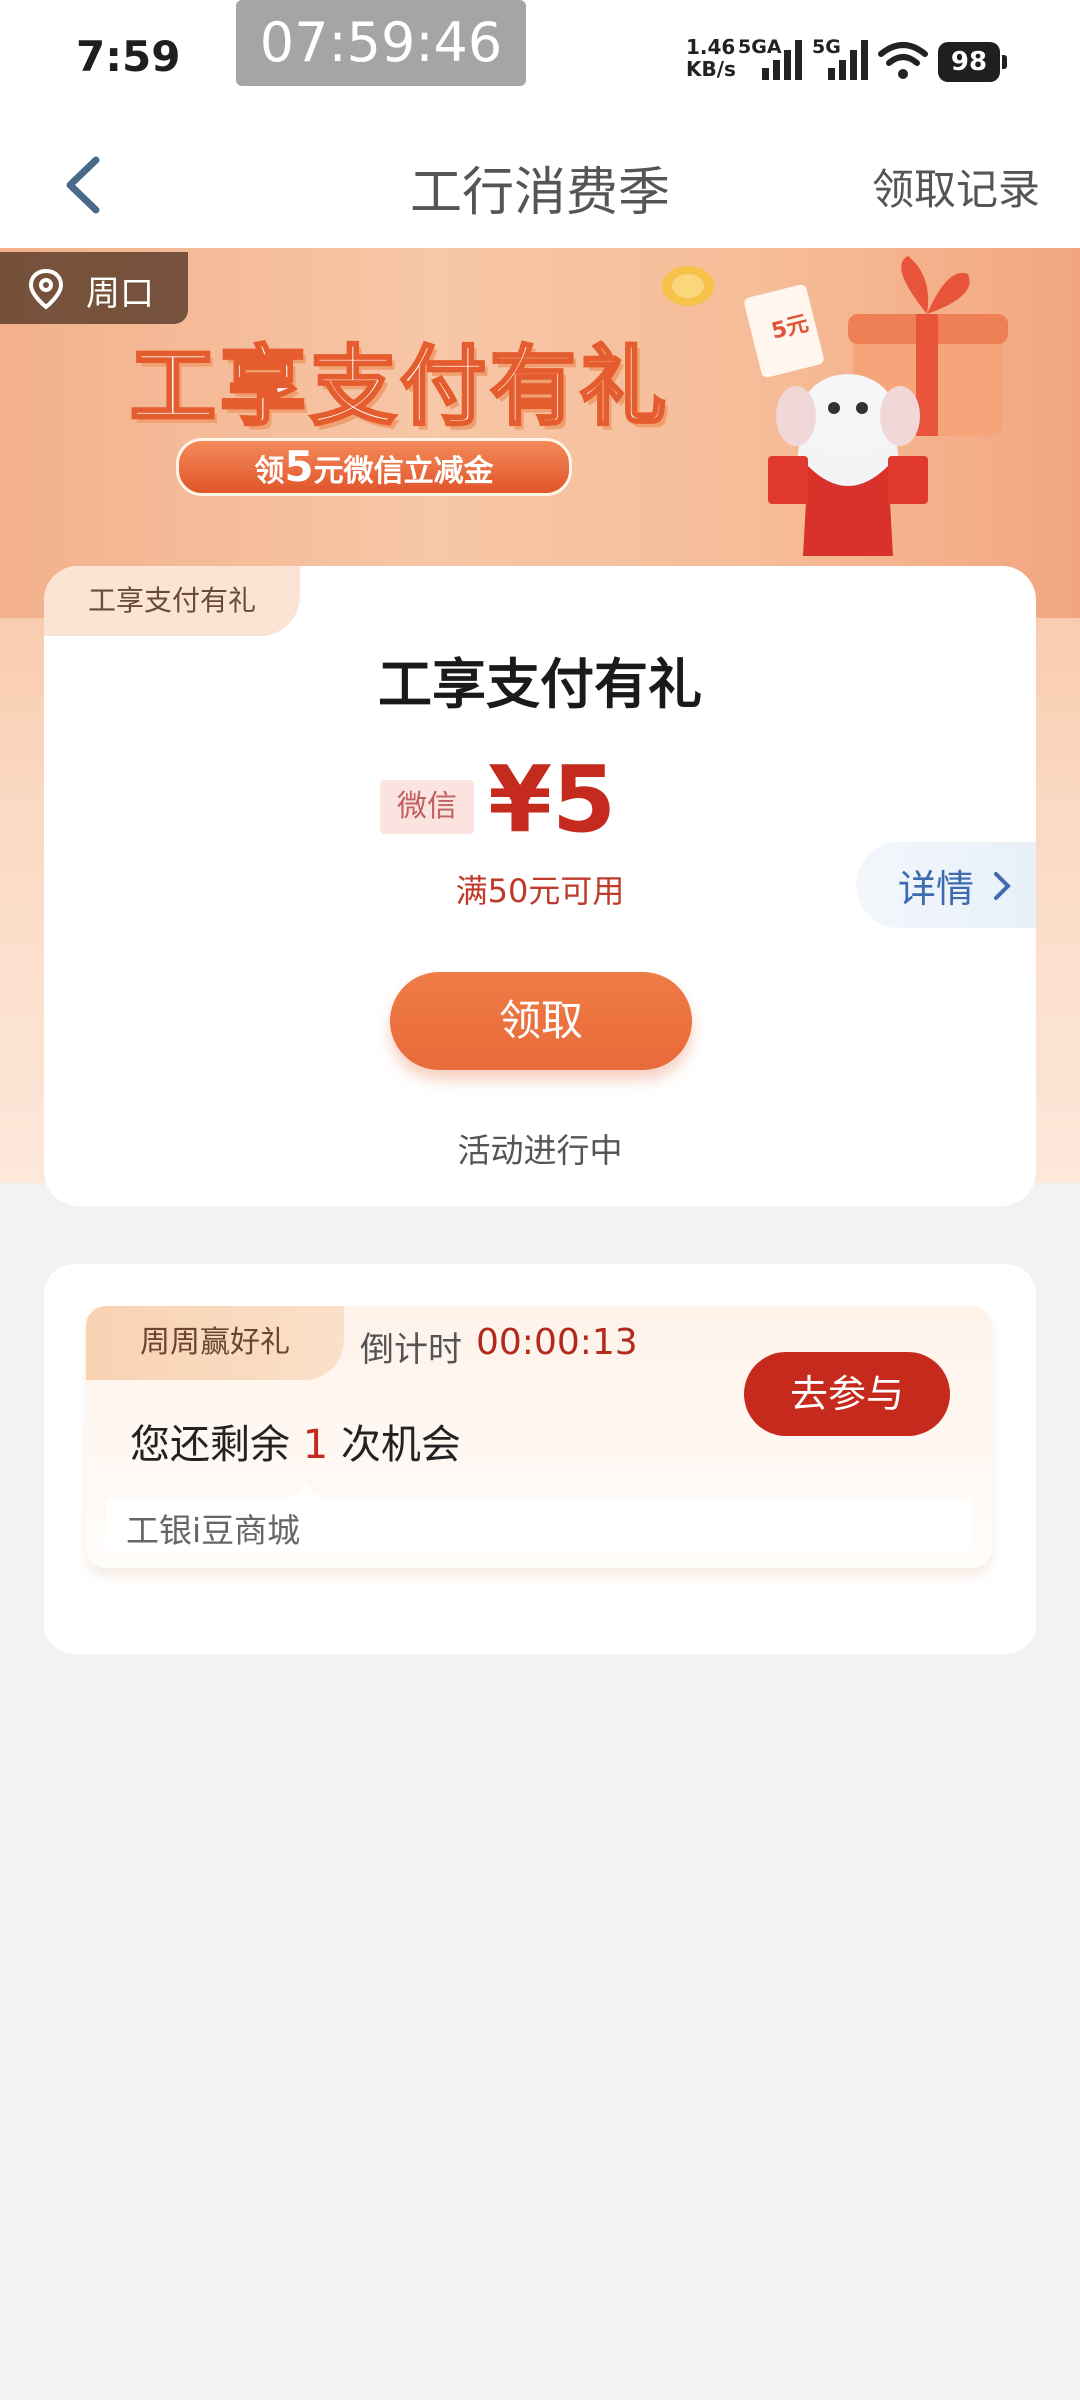  What do you see at coordinates (552, 799) in the screenshot?
I see `coupon-amount: ¥5` at bounding box center [552, 799].